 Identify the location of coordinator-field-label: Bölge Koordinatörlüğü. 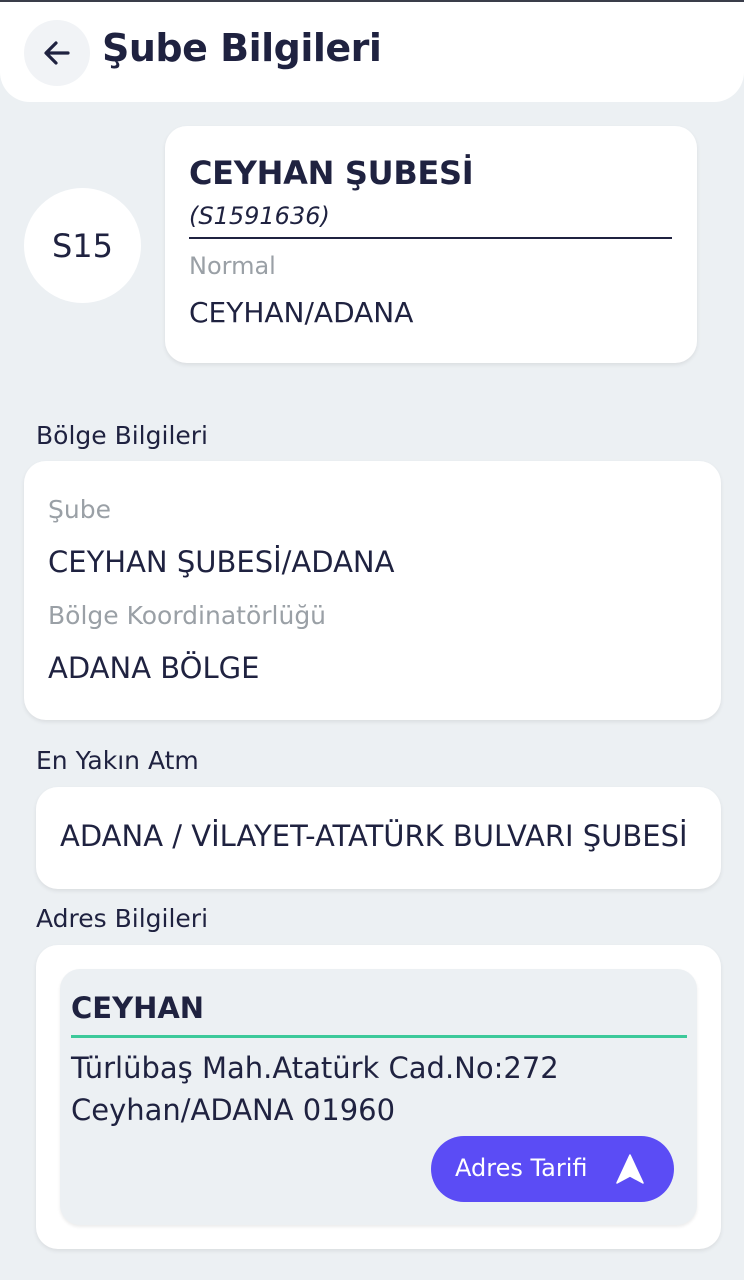
(187, 615).